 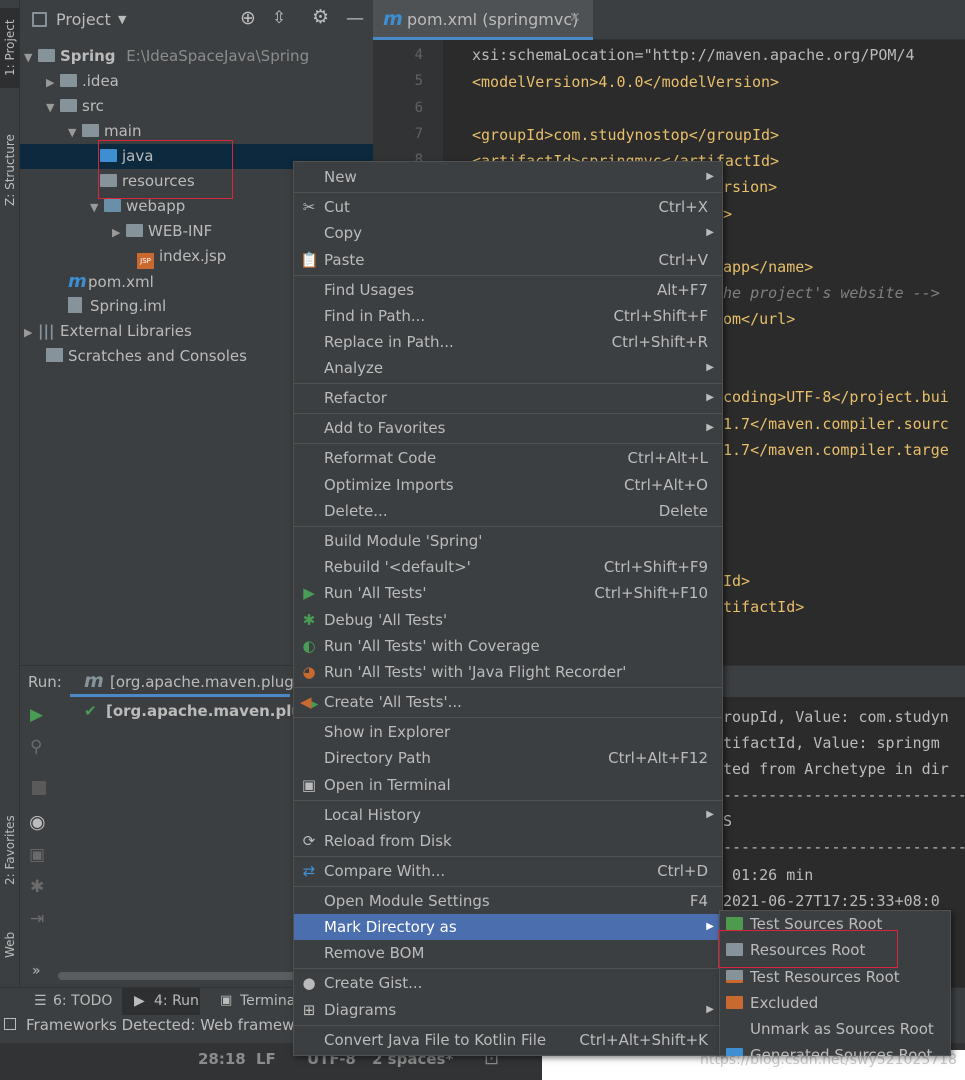 I want to click on locate-icon: ⊕, so click(x=248, y=18).